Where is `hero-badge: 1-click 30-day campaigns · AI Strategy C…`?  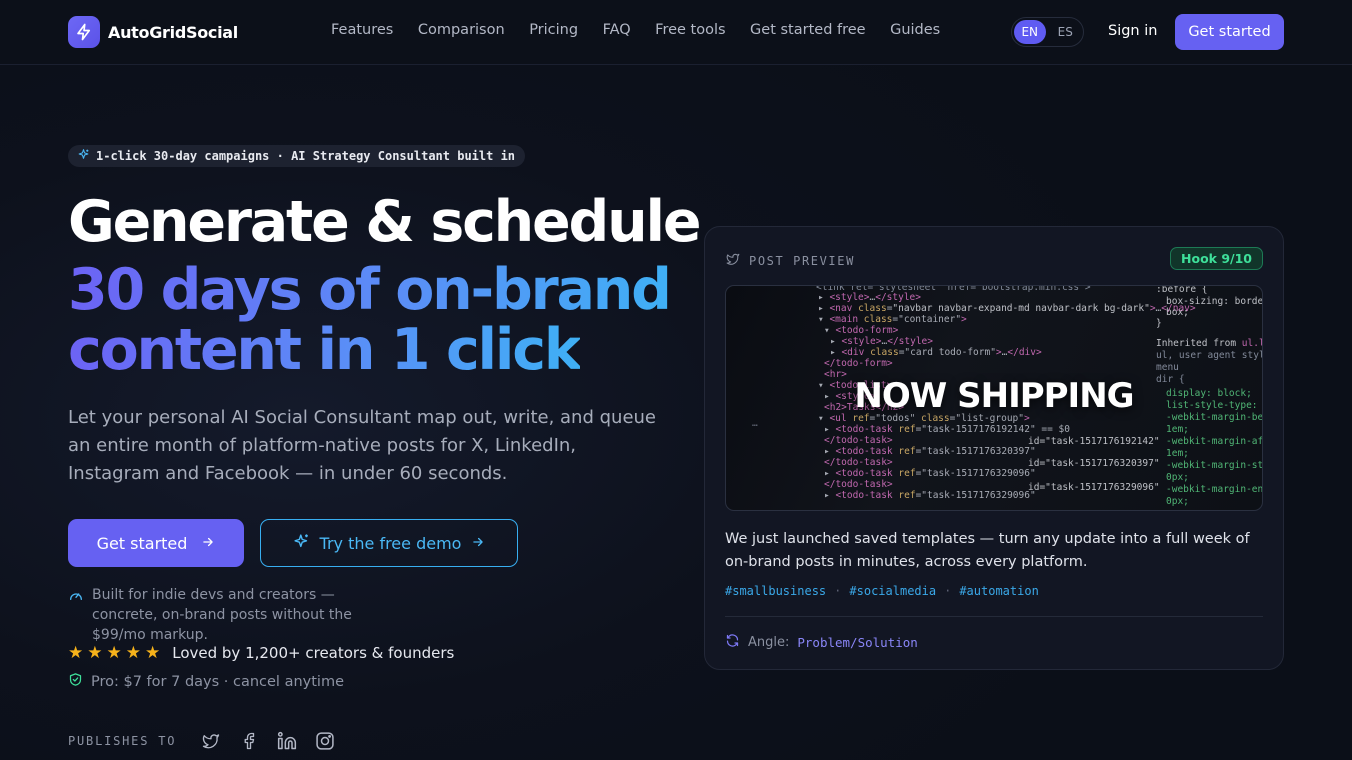
hero-badge: 1-click 30-day campaigns · AI Strategy C… is located at coordinates (297, 156).